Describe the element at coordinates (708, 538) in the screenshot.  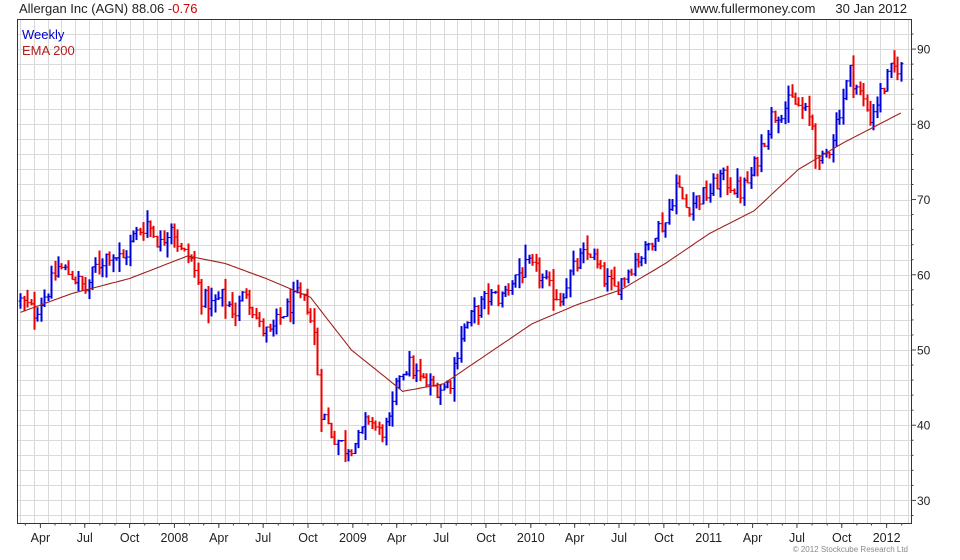
I see `x-tick-label: 2011` at that location.